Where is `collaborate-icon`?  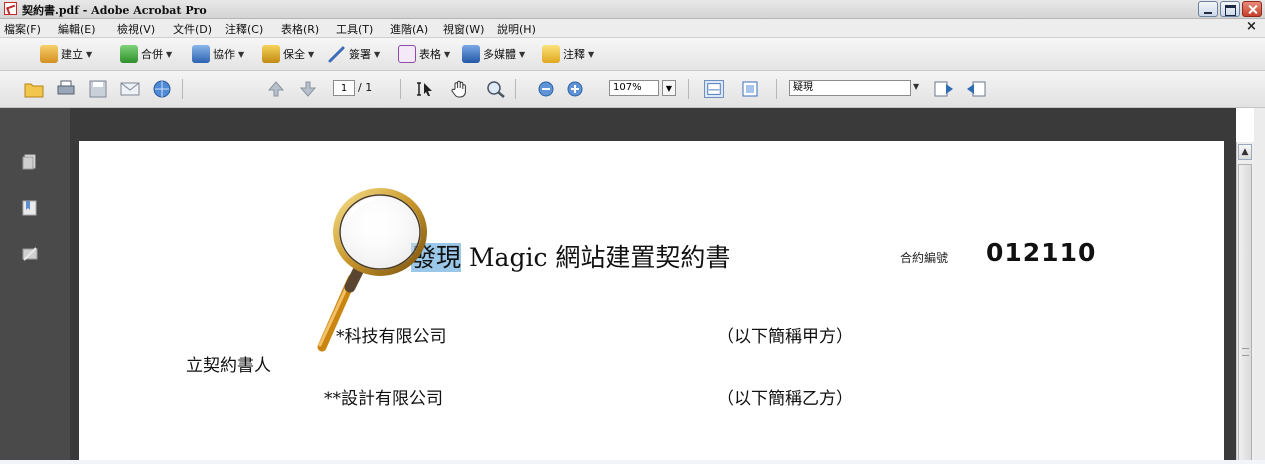
collaborate-icon is located at coordinates (201, 54).